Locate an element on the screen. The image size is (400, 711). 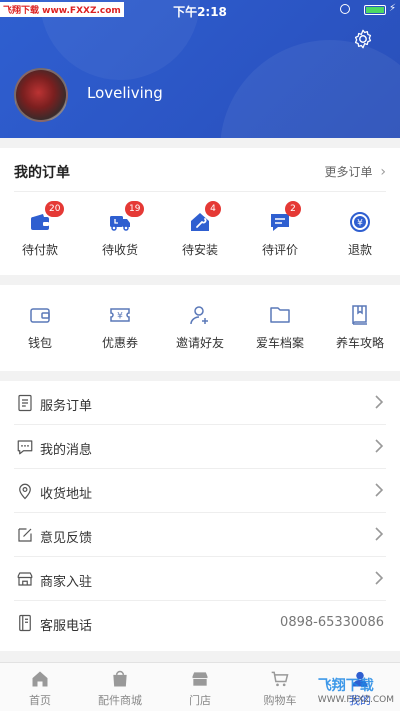
menu-item-service-orders: 服务订单 is located at coordinates (200, 403).